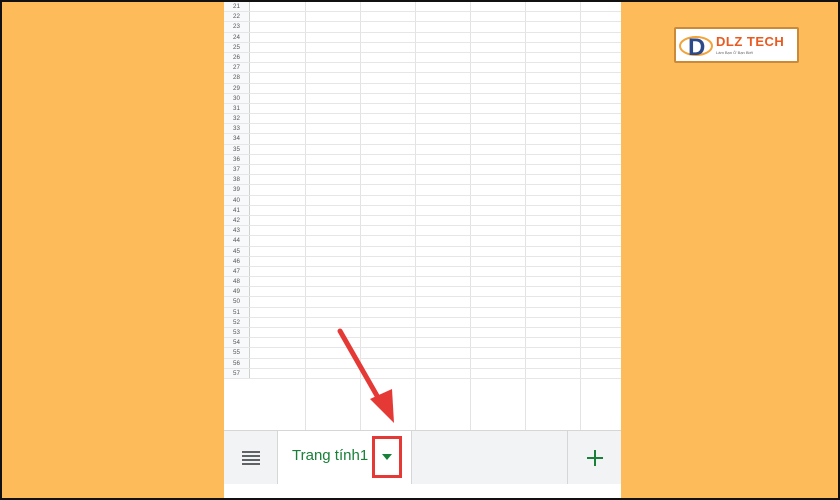 The height and width of the screenshot is (500, 840). Describe the element at coordinates (237, 333) in the screenshot. I see `row-number: 53` at that location.